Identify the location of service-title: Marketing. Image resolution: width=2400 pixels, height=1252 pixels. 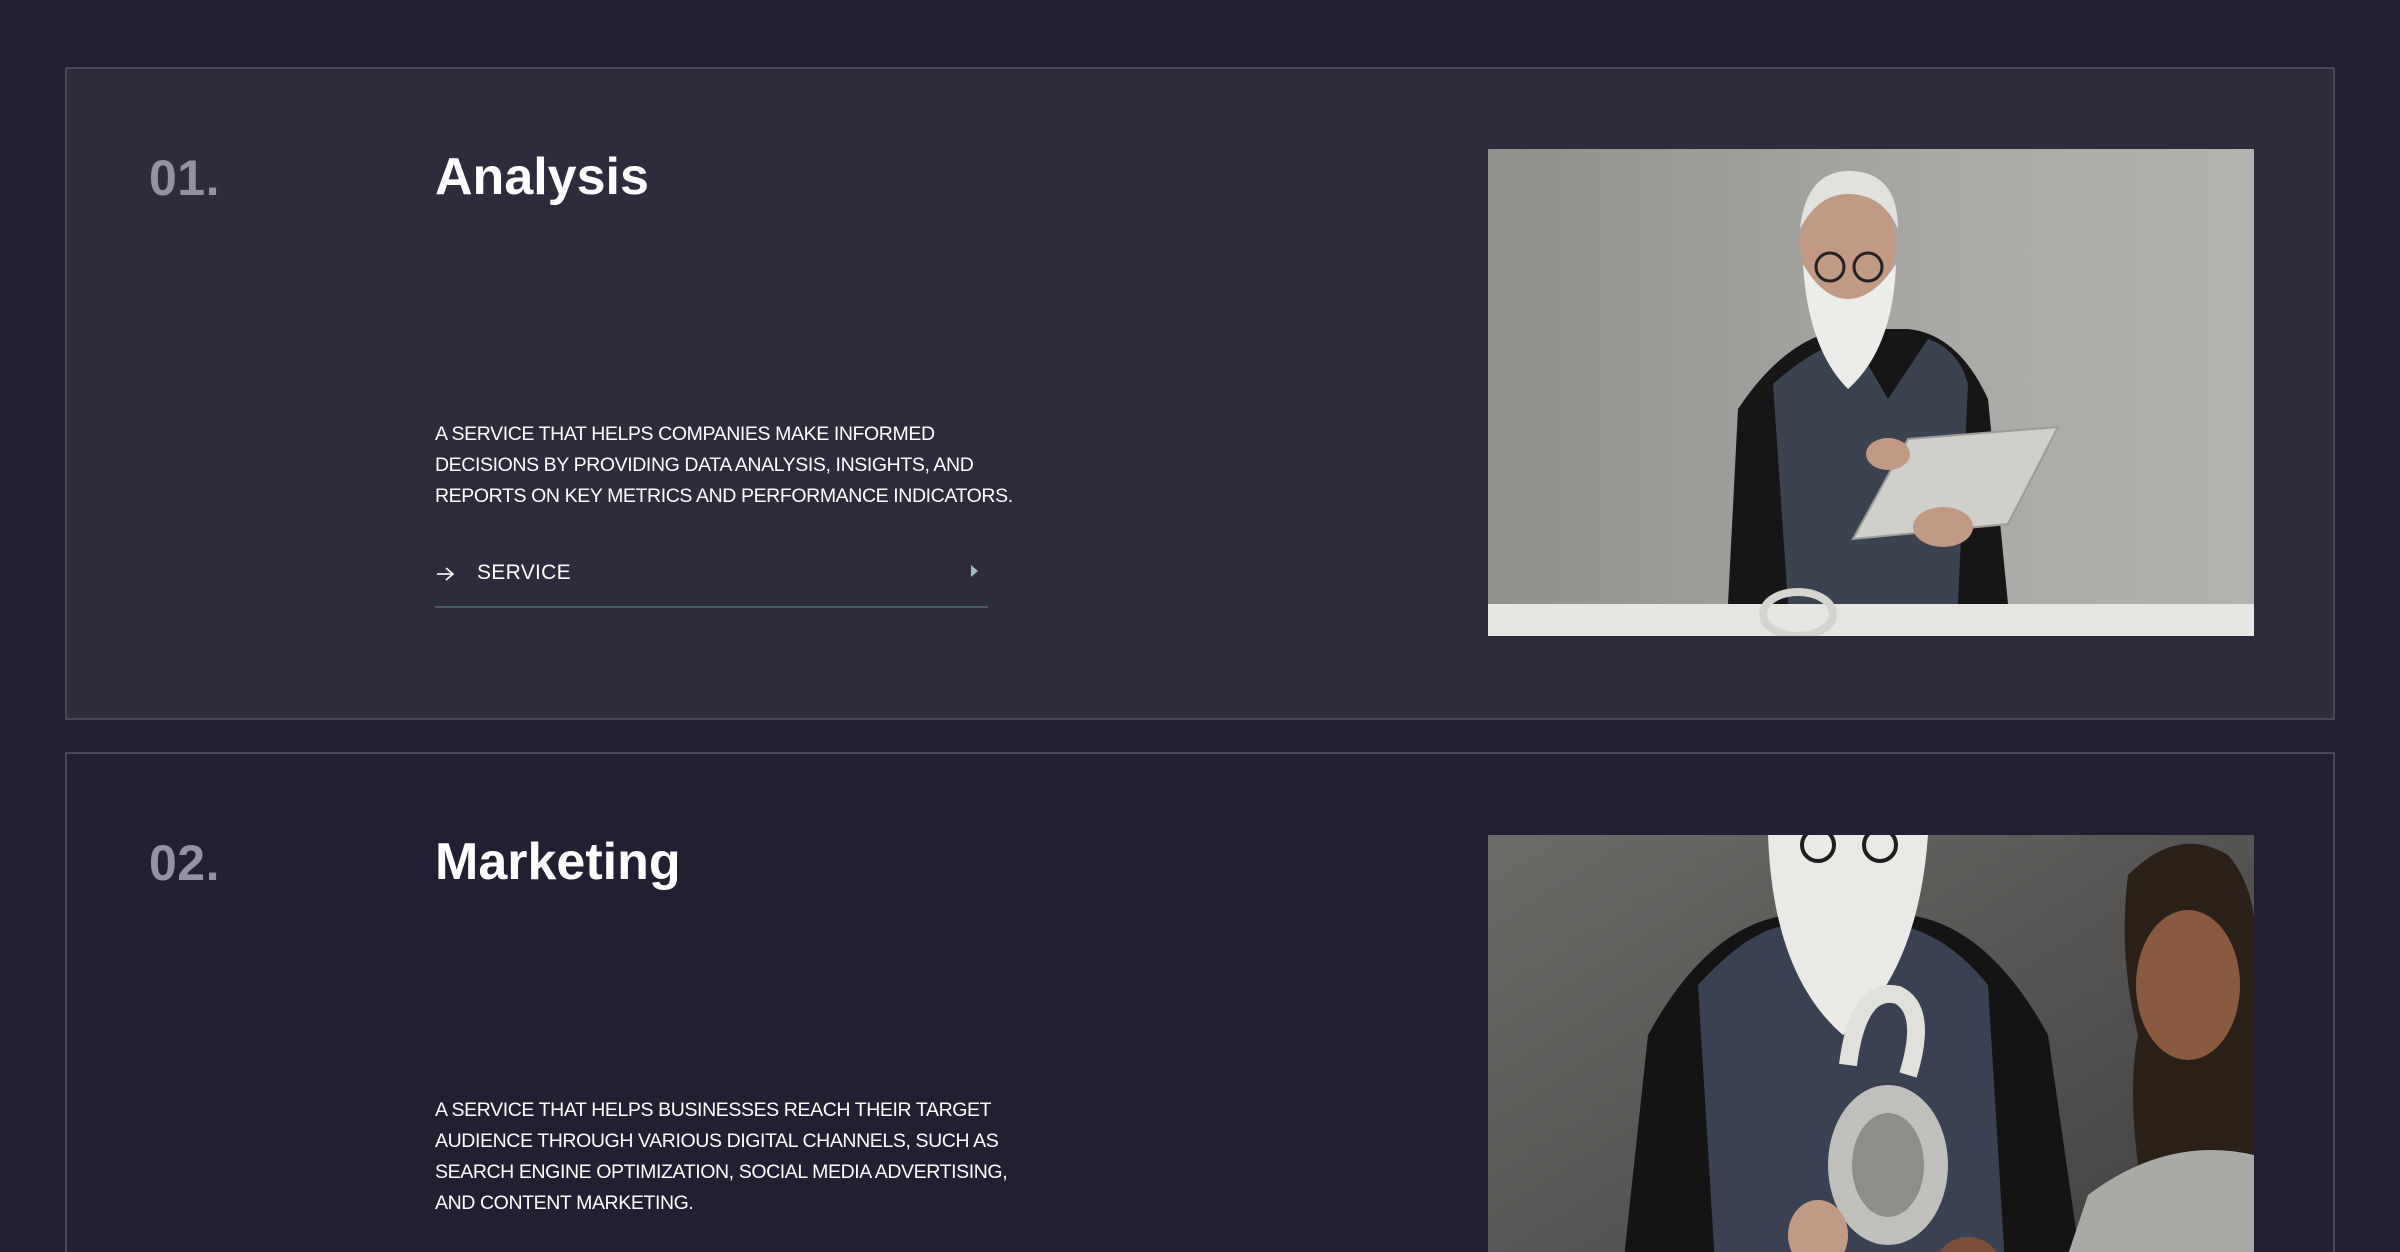
(558, 862).